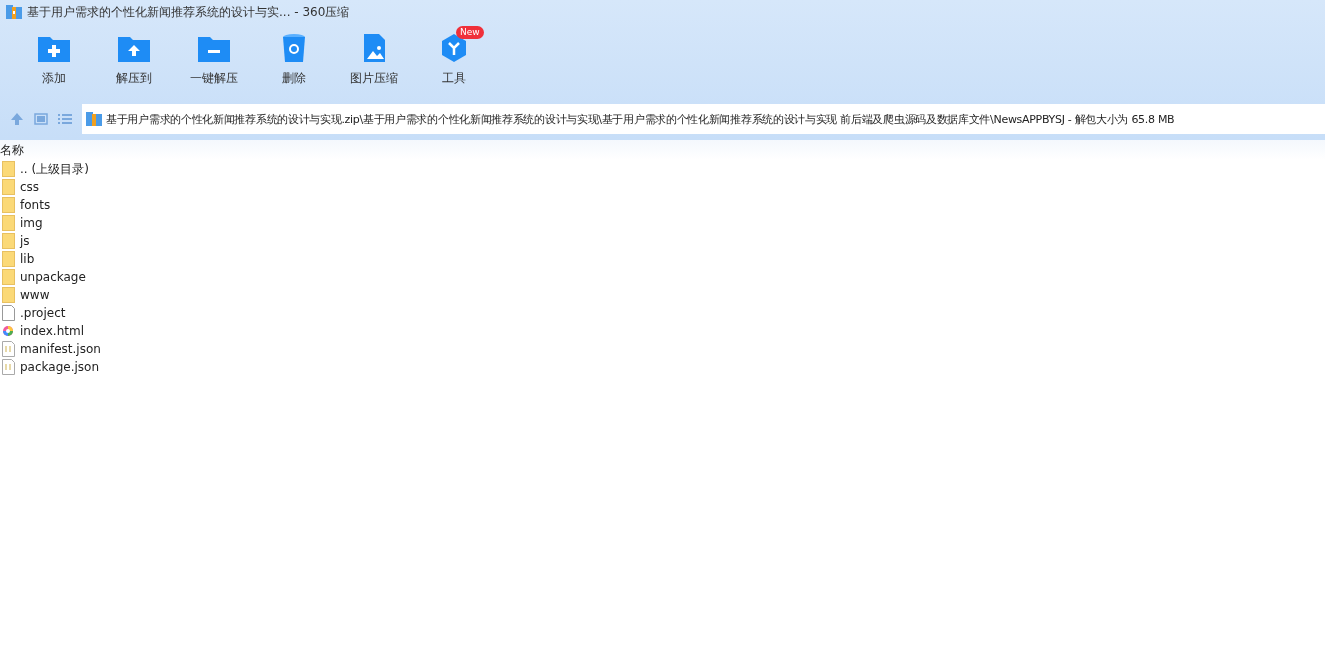 This screenshot has width=1325, height=658. Describe the element at coordinates (27, 259) in the screenshot. I see `file-name: lib` at that location.